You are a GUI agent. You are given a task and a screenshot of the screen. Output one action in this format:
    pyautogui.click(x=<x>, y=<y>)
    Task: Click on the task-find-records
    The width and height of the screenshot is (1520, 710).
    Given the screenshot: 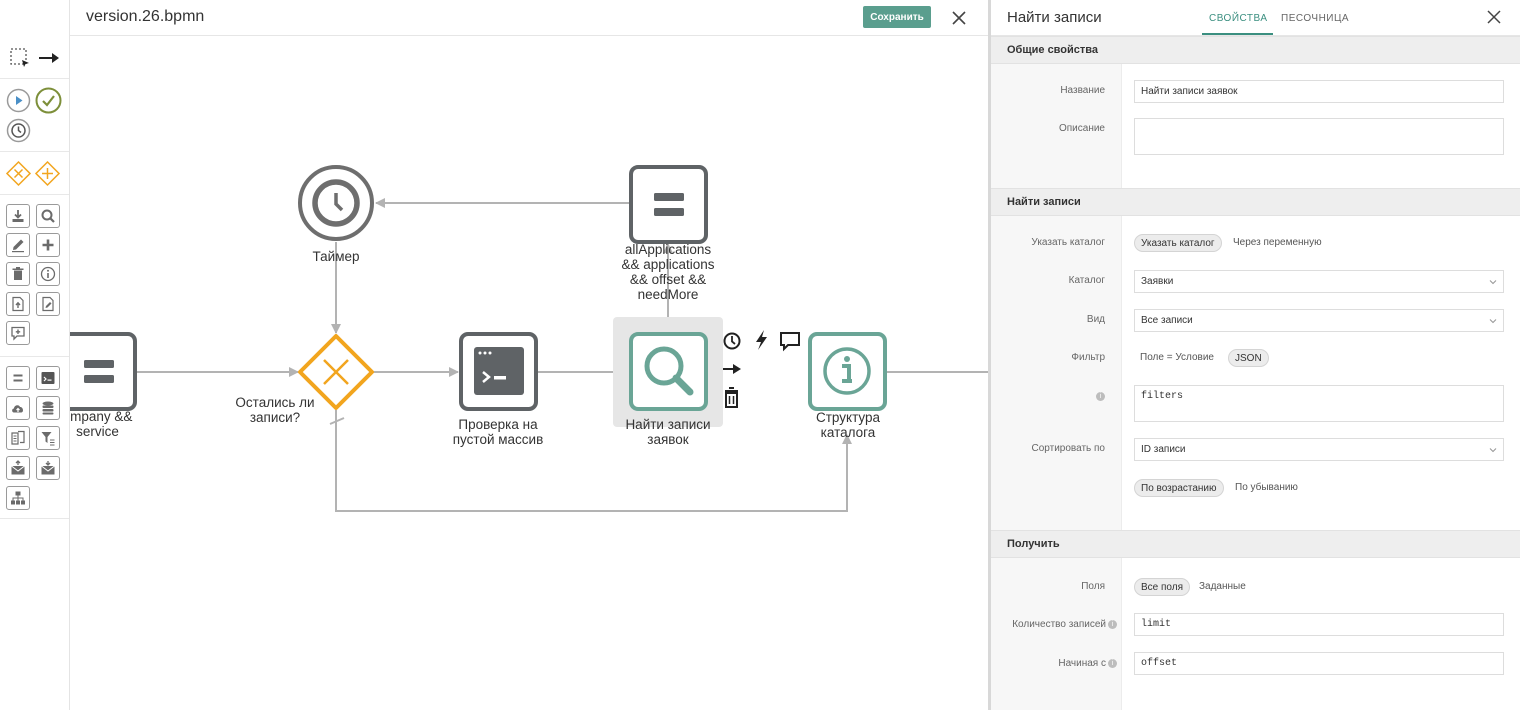 What is the action you would take?
    pyautogui.click(x=668, y=372)
    